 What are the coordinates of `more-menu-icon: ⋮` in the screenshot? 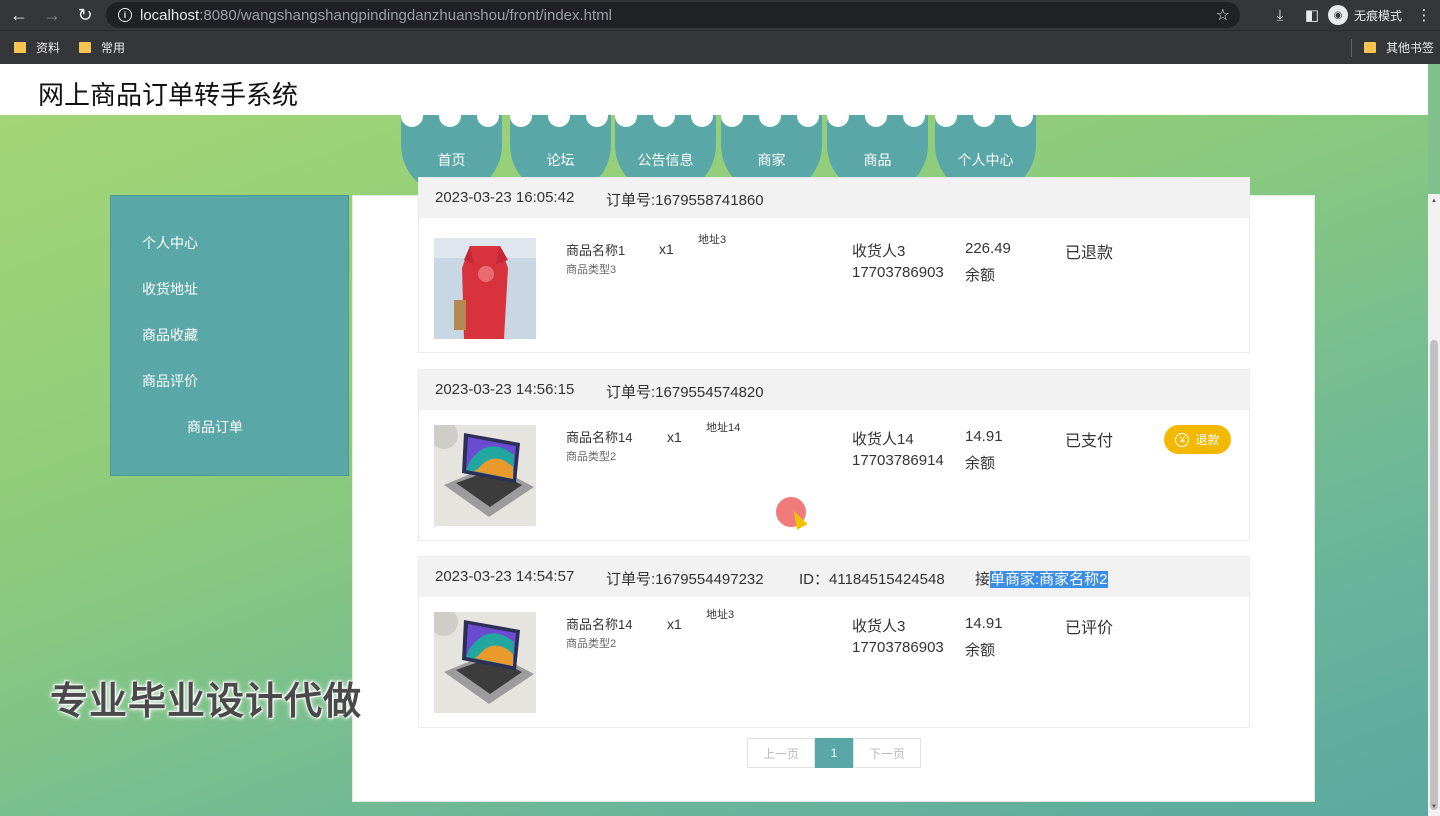 It's located at (1424, 15).